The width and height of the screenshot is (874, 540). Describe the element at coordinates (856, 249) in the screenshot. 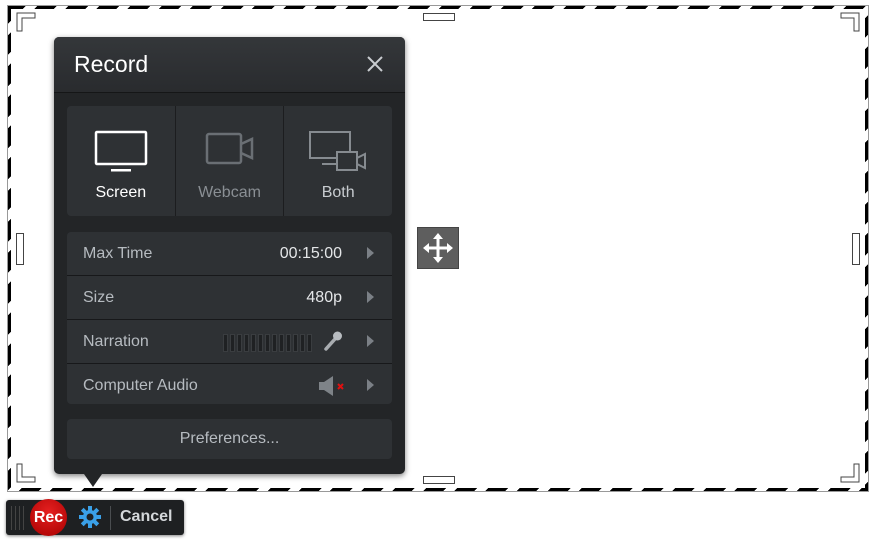

I see `resize-handle-right` at that location.